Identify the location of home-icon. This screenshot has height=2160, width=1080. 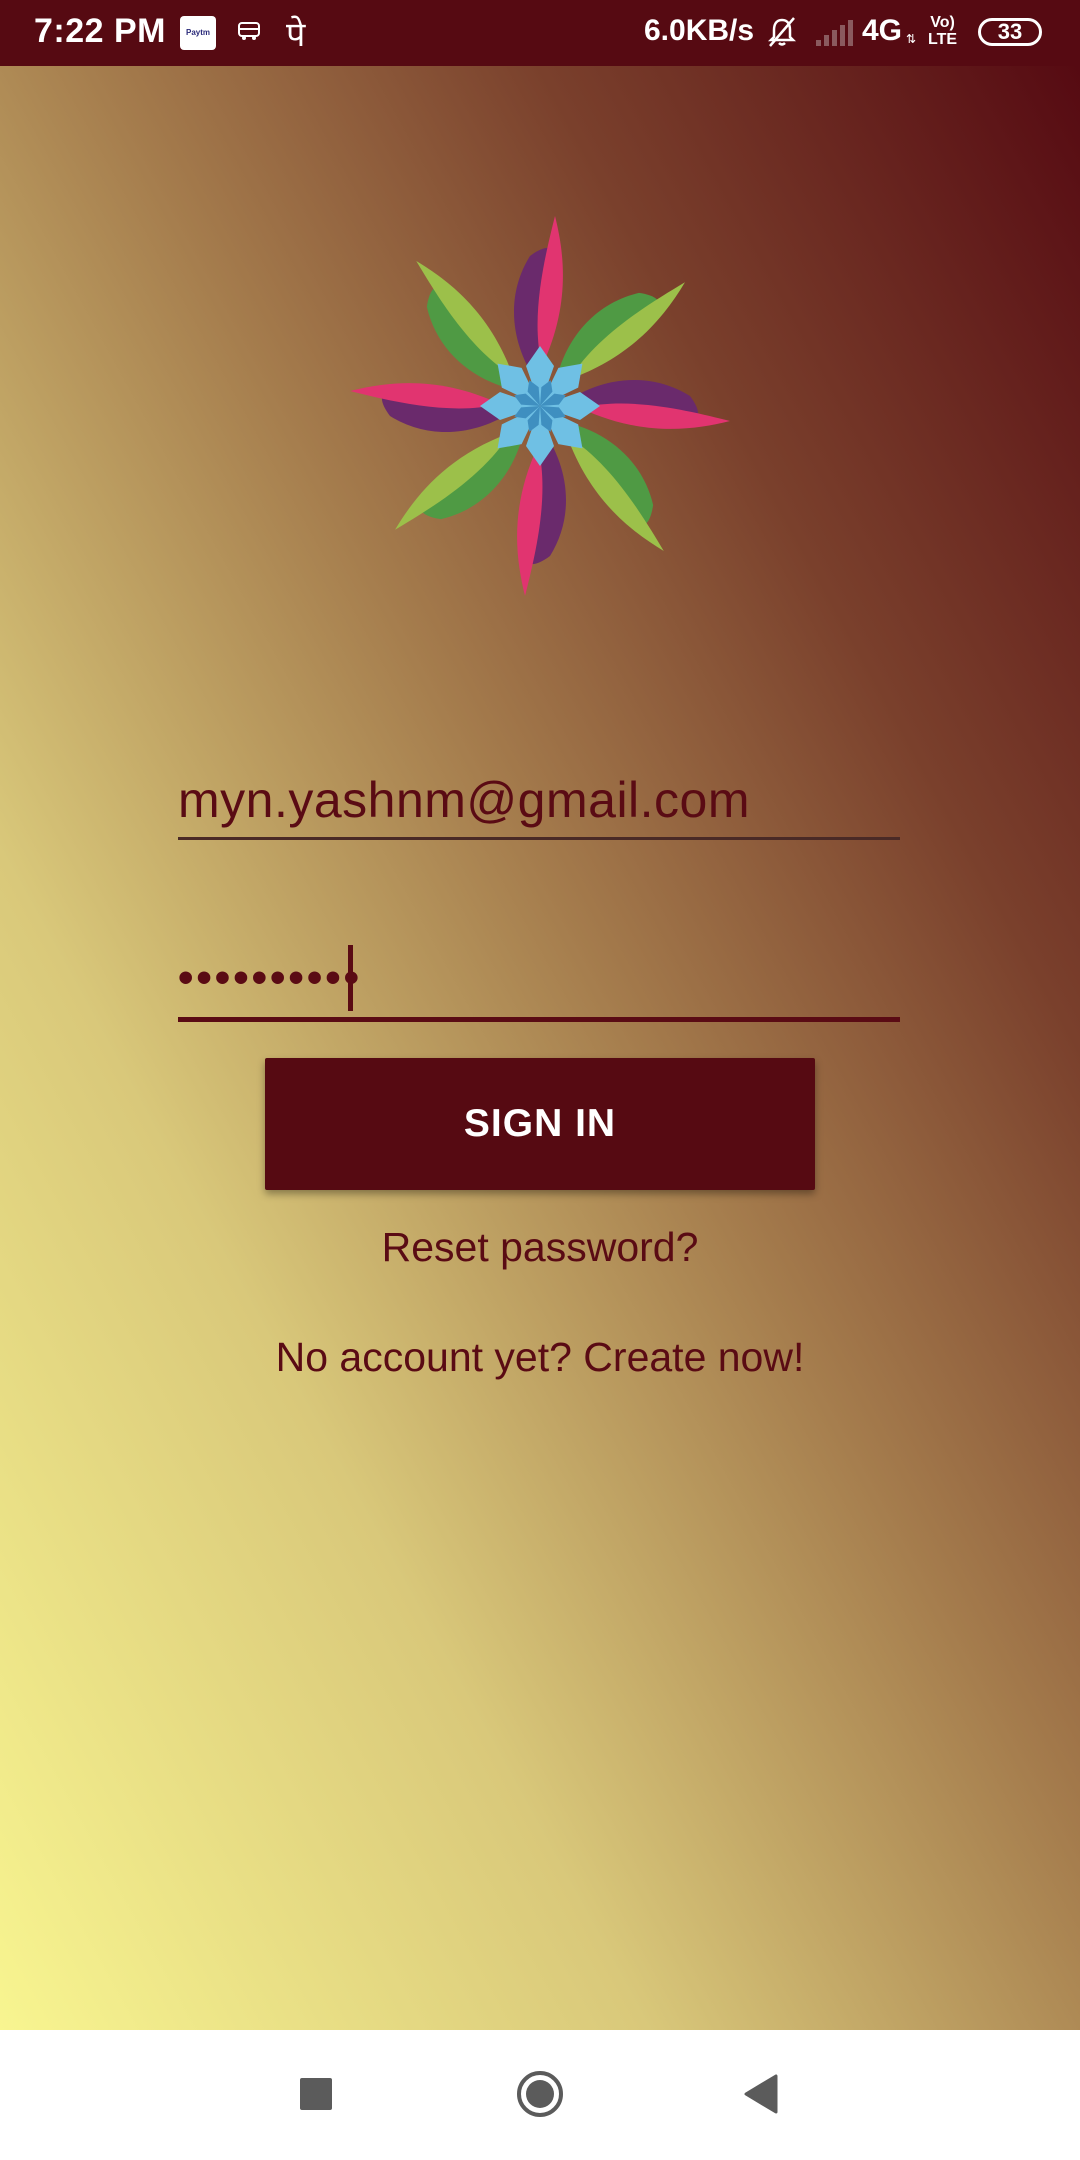
(540, 2094).